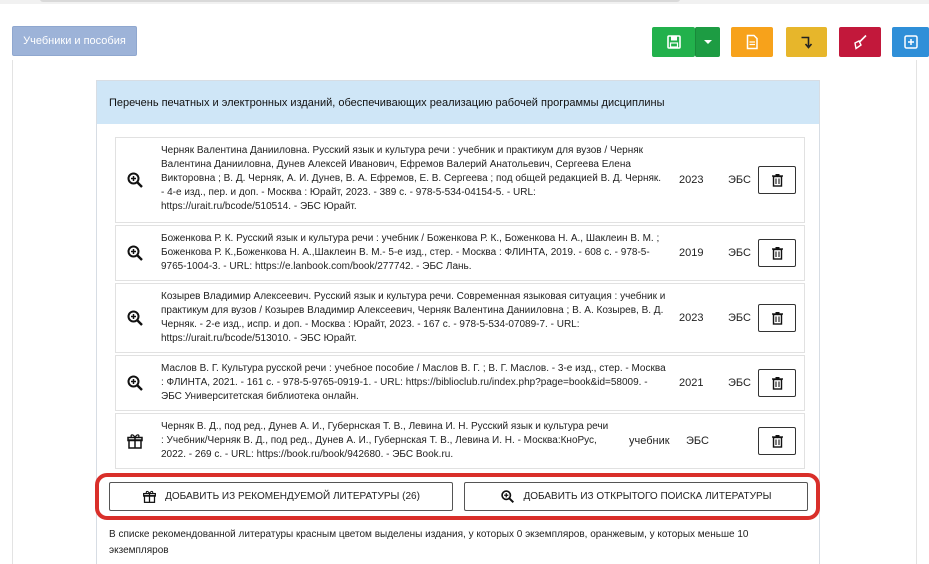  I want to click on move-down-button, so click(806, 42).